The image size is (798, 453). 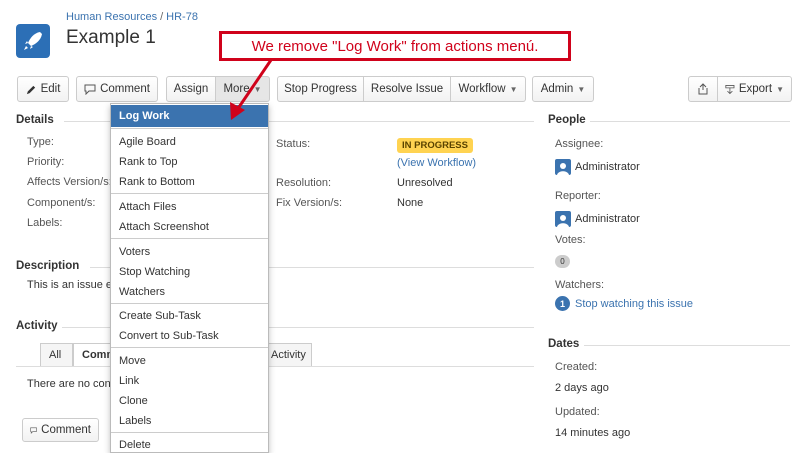 I want to click on export-button: Export ▼, so click(x=755, y=89).